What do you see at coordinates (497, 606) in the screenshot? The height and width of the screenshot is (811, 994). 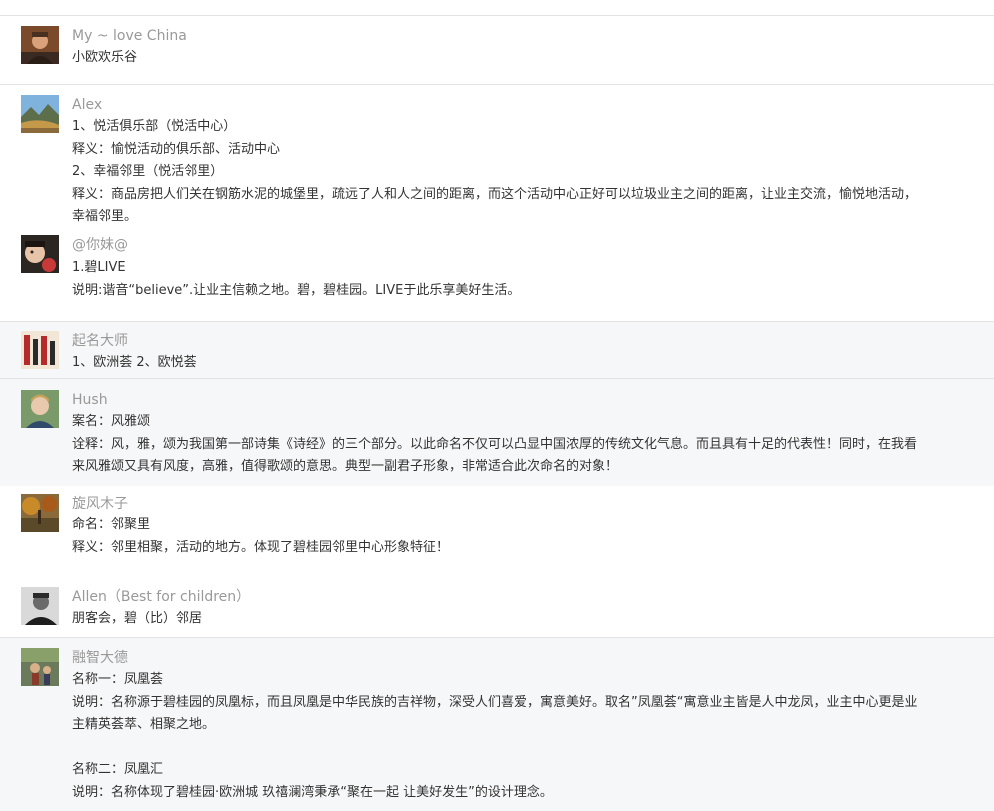 I see `comment-item: Allen（Best for children） 朋客会，碧（比）邻居` at bounding box center [497, 606].